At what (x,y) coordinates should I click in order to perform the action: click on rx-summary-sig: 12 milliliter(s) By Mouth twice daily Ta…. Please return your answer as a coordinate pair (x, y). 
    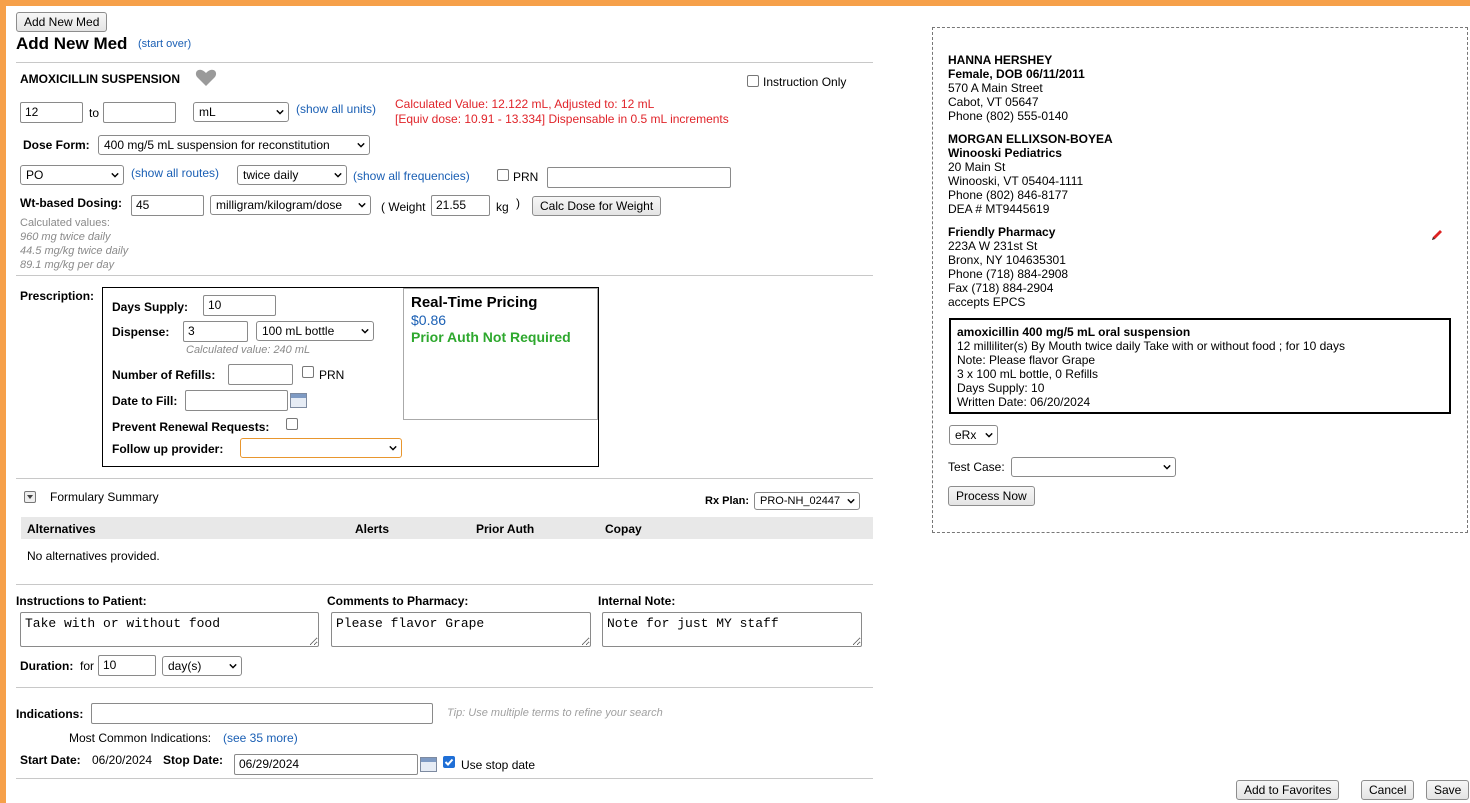
    Looking at the image, I should click on (1151, 346).